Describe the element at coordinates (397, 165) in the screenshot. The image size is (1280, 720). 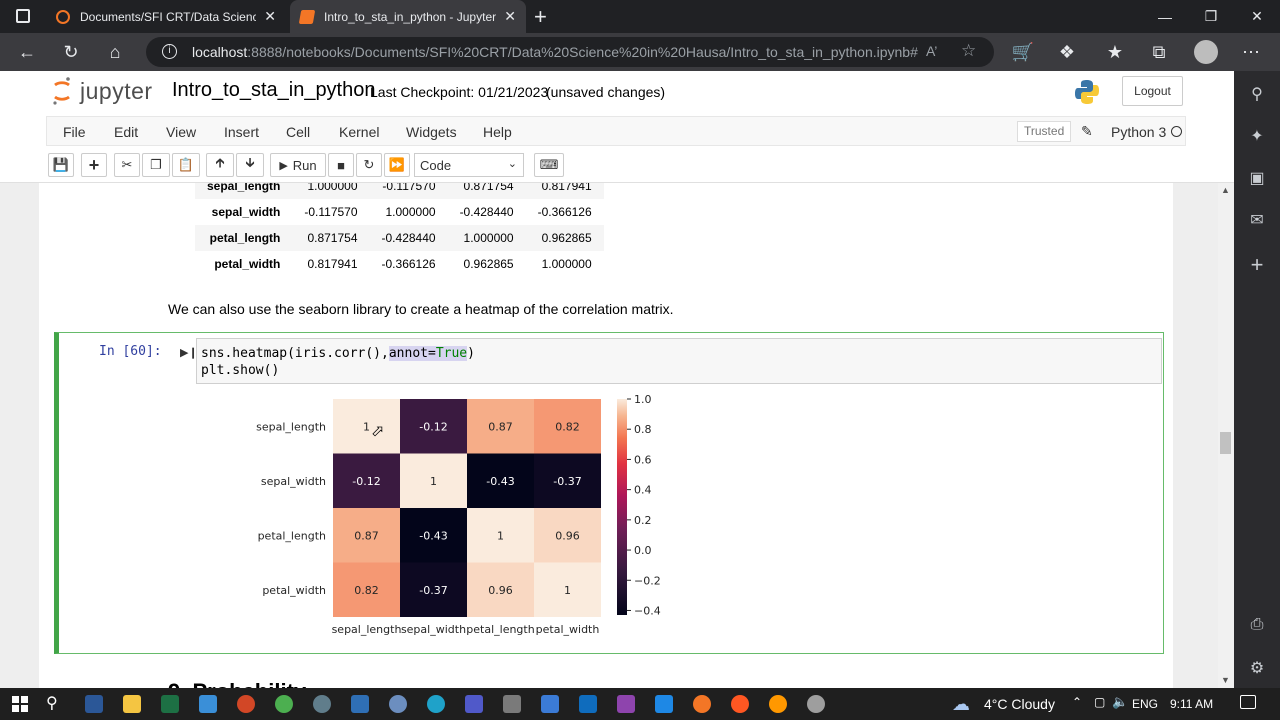
I see `restart-run-all-icon: ⏩` at that location.